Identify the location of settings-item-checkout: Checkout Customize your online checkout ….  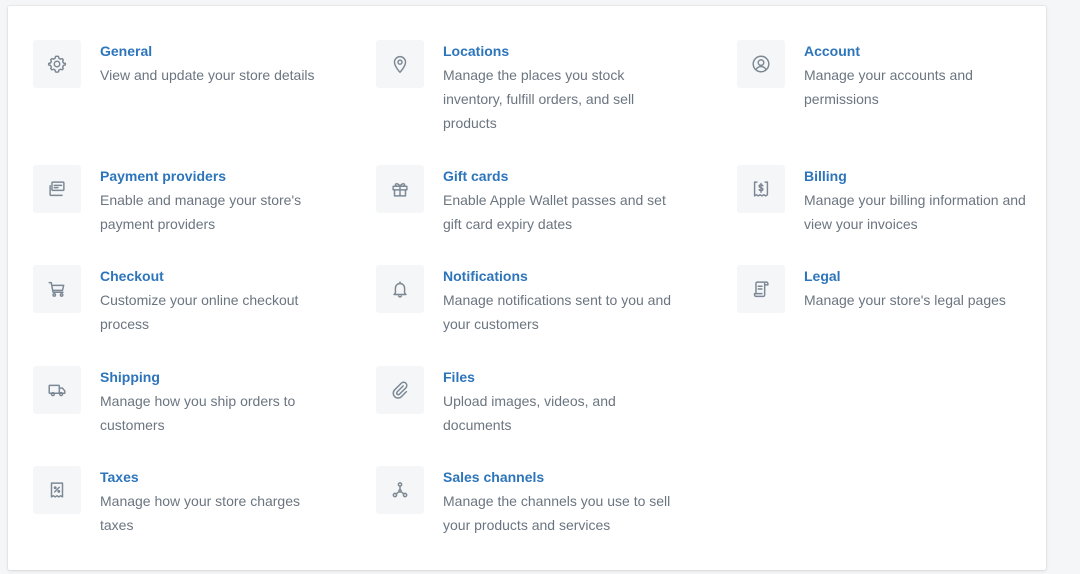
(188, 300).